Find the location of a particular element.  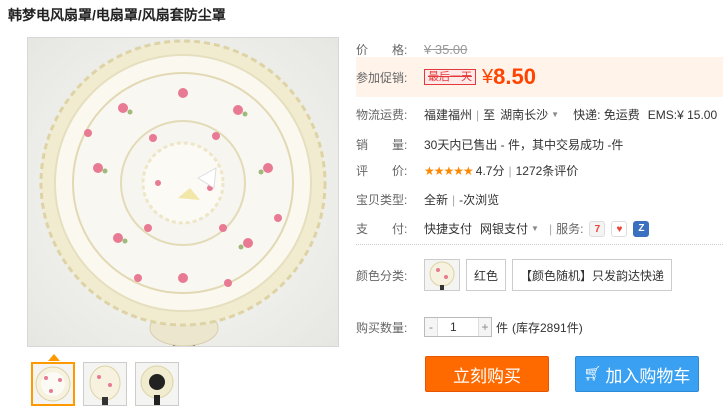

payment-row: 支 付: 快捷支付 网银支付 ▼ | 服务: 7 ♥ Z is located at coordinates (503, 228).